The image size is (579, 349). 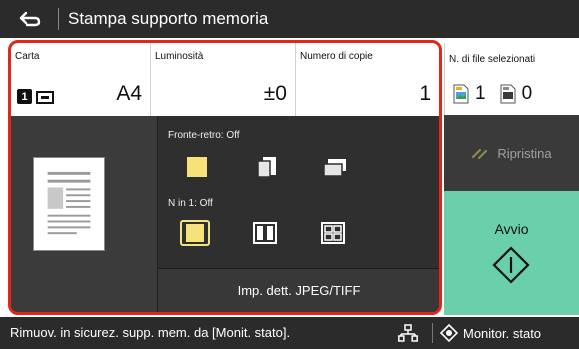 I want to click on two-in-one-option, so click(x=265, y=233).